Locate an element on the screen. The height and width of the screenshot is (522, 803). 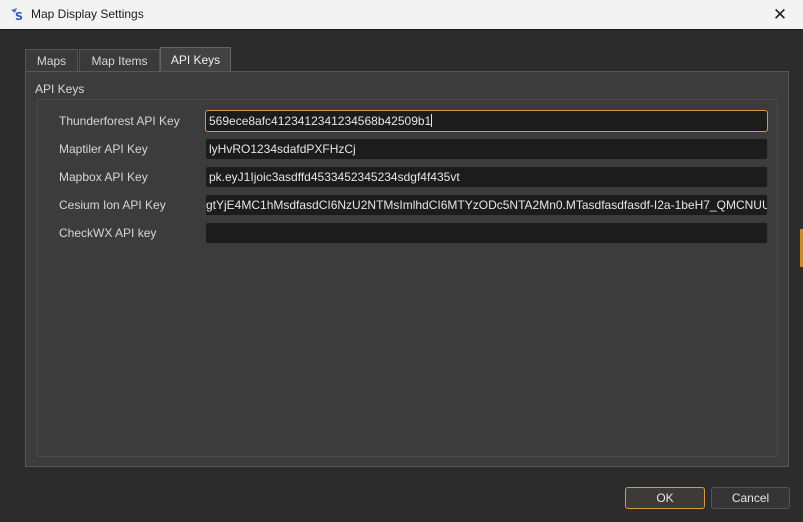
svg-text: S is located at coordinates (19, 15).